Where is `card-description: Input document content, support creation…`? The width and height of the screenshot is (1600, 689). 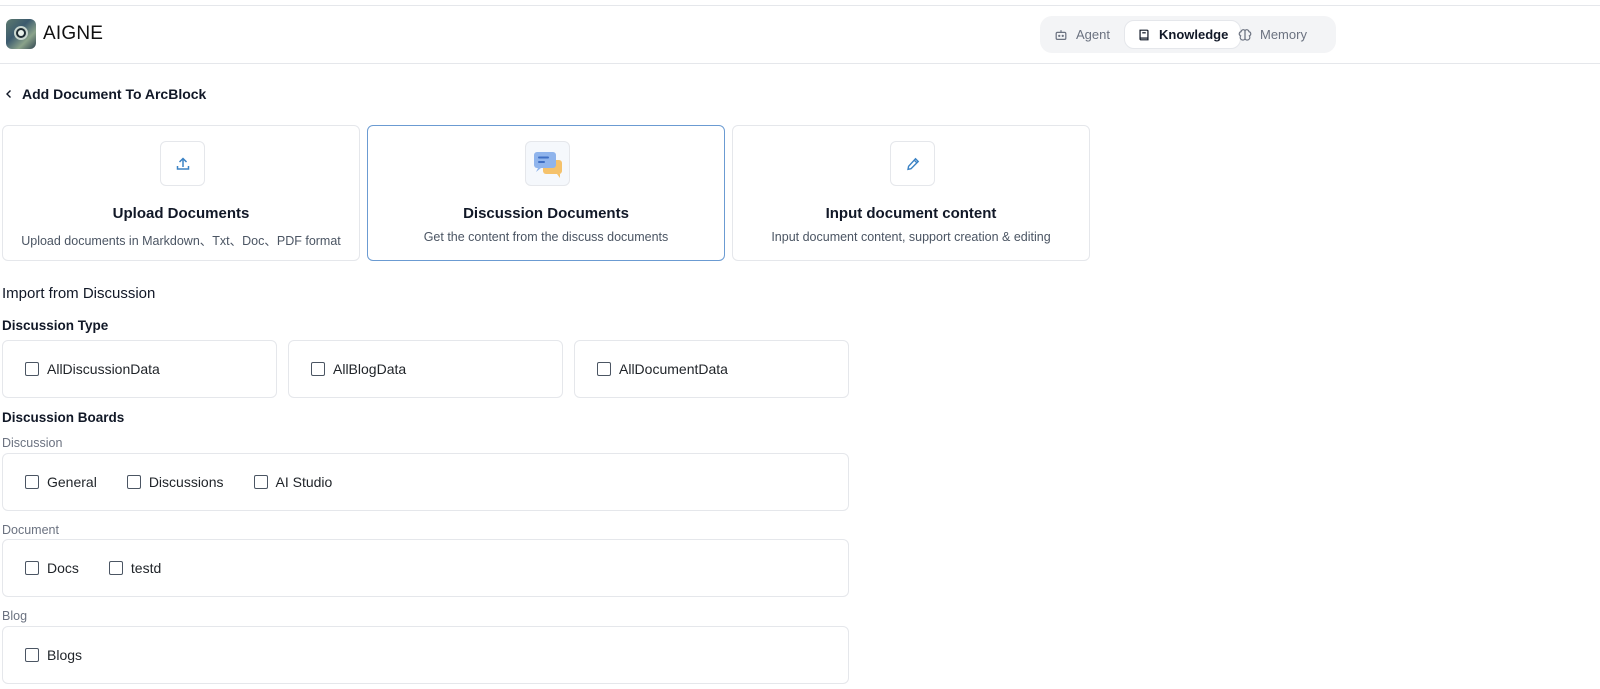 card-description: Input document content, support creation… is located at coordinates (911, 237).